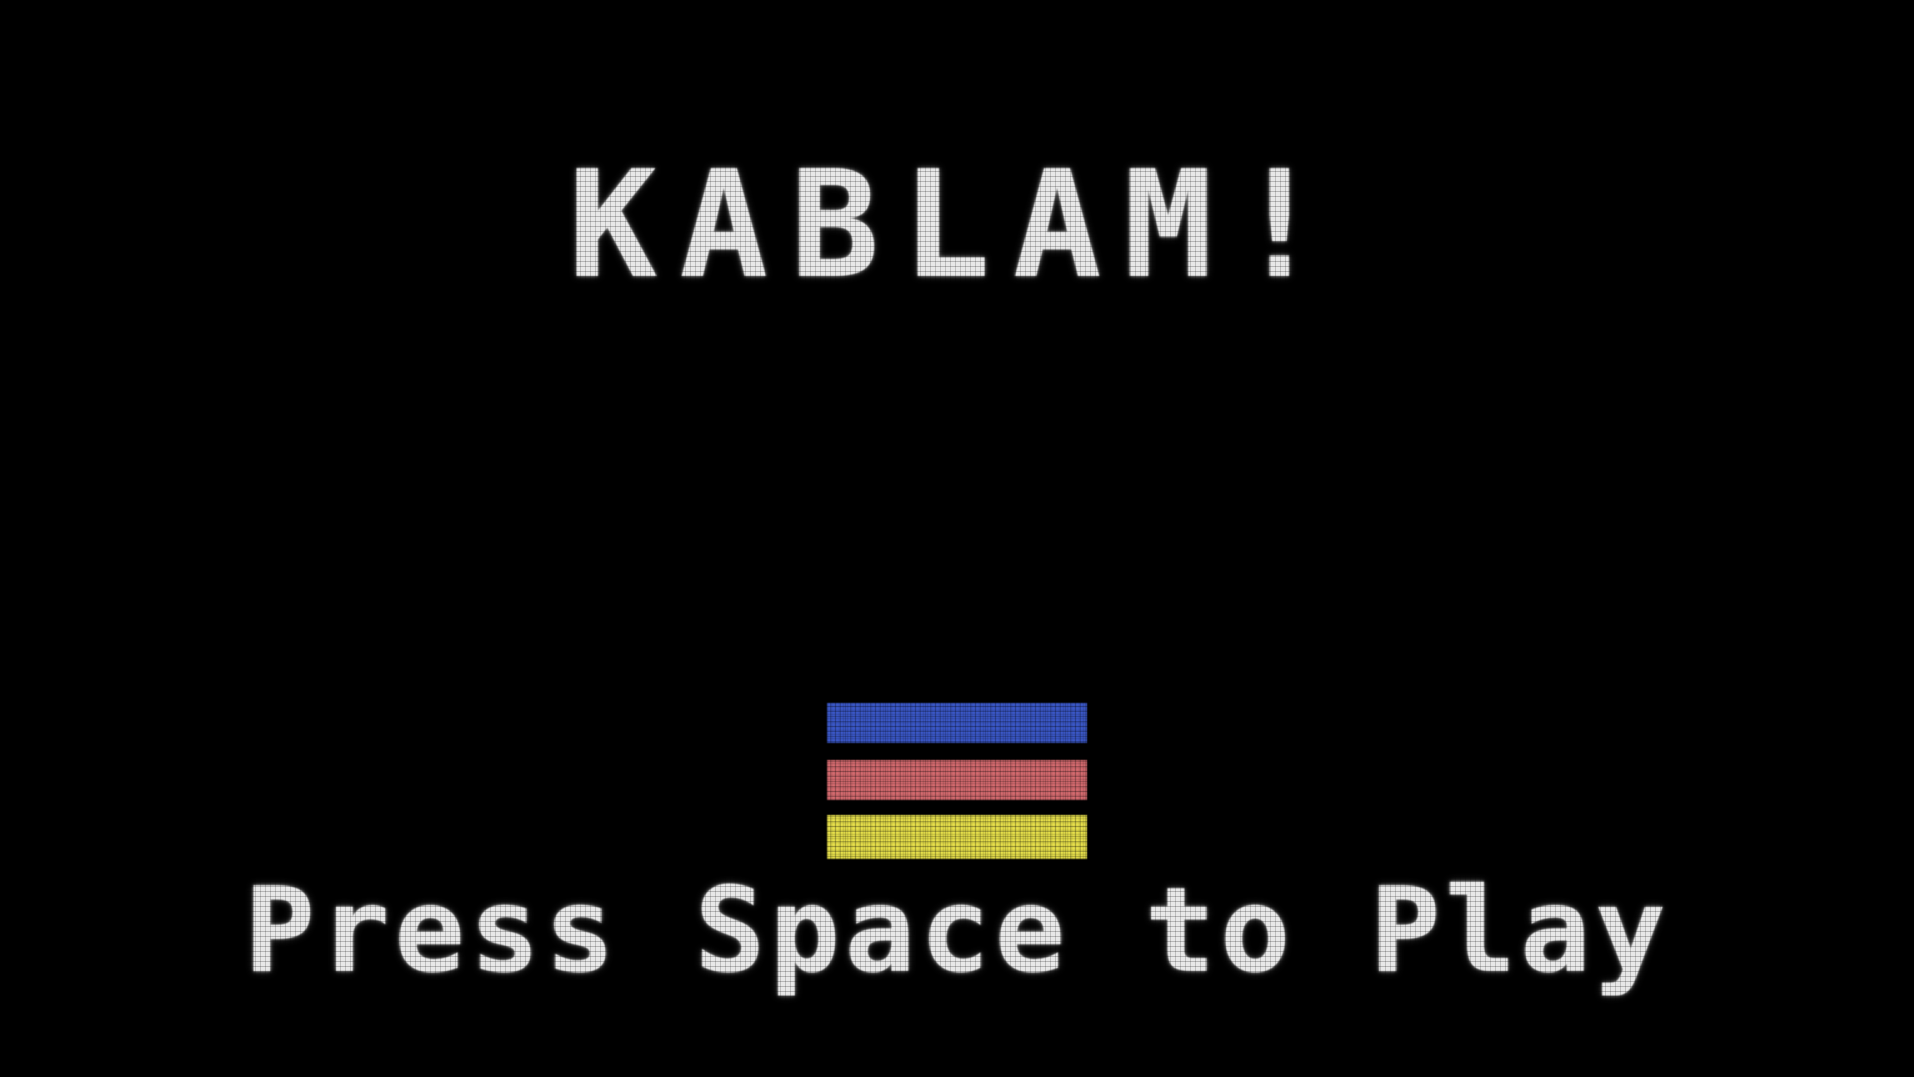  Describe the element at coordinates (957, 930) in the screenshot. I see `press-space-prompt: Press Space to Play` at that location.